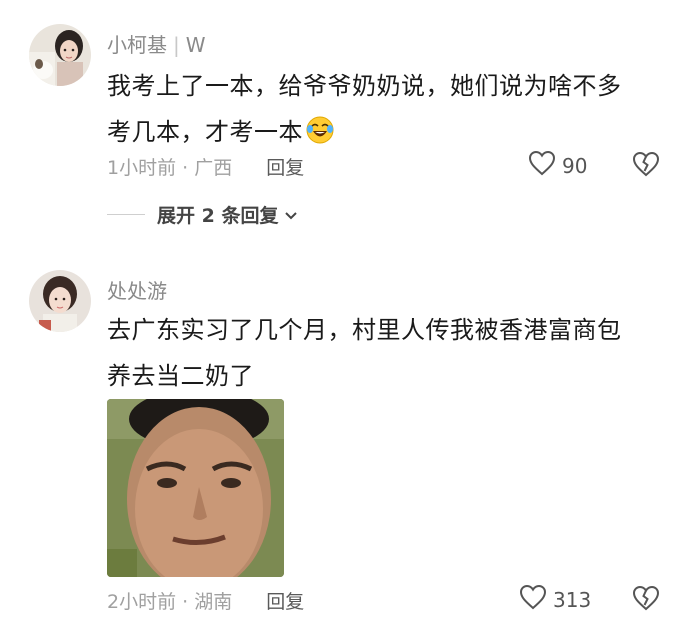  I want to click on comment-text-fragment: 考几本，才考一本, so click(205, 132).